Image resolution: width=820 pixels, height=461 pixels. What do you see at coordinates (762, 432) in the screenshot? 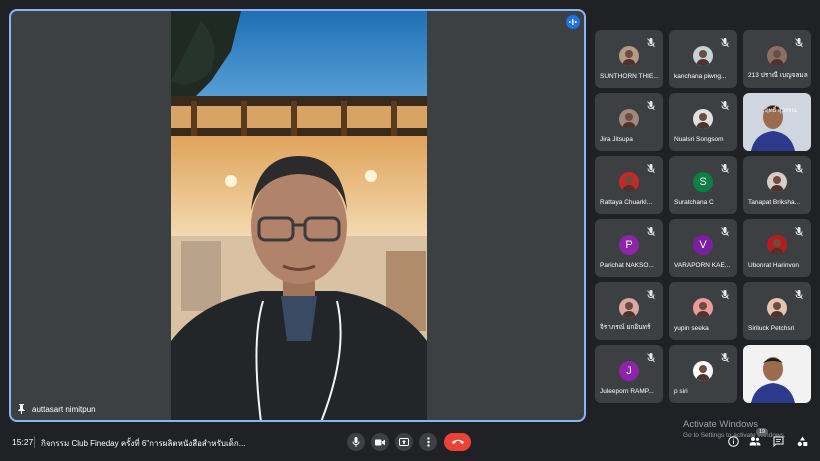
I see `participant-count-badge: 19` at bounding box center [762, 432].